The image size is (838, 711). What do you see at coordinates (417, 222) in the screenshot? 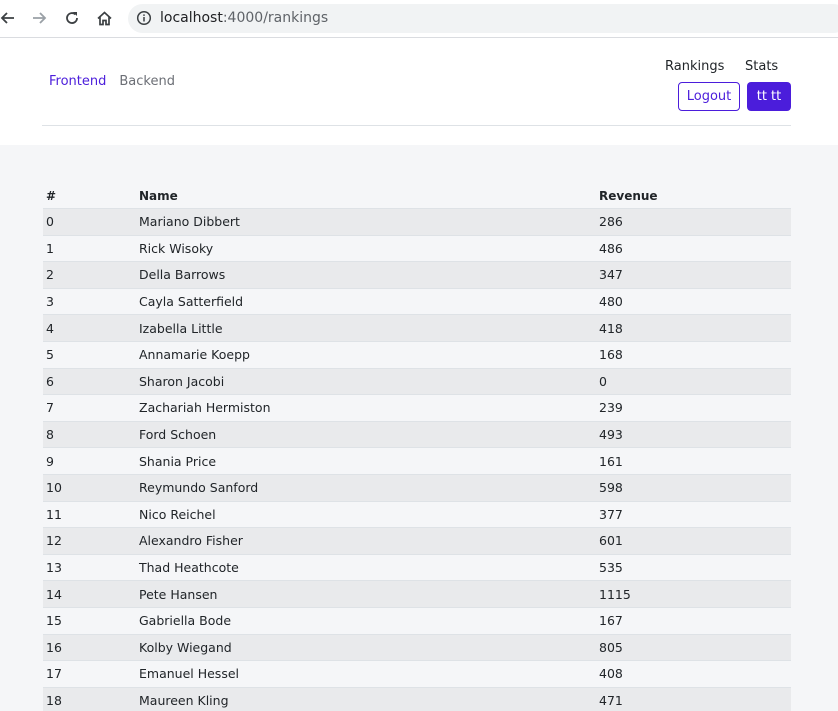
I see `table-row: 0 Mariano Dibbert 286` at bounding box center [417, 222].